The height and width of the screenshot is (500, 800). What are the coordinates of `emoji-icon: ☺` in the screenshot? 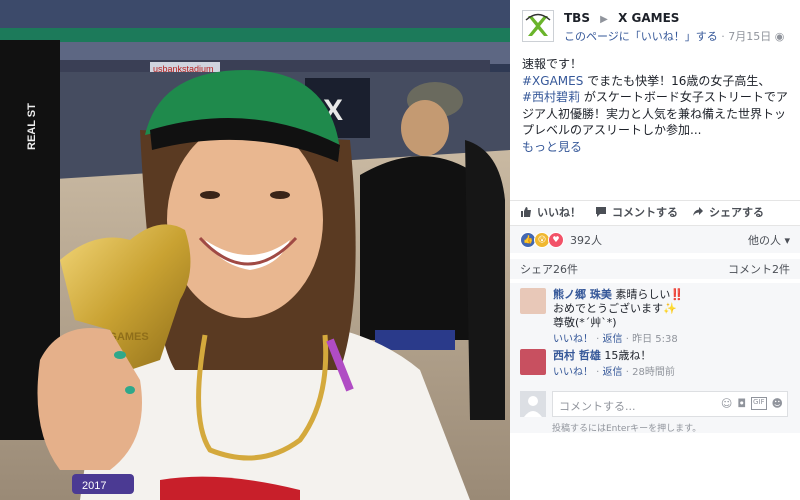 It's located at (726, 403).